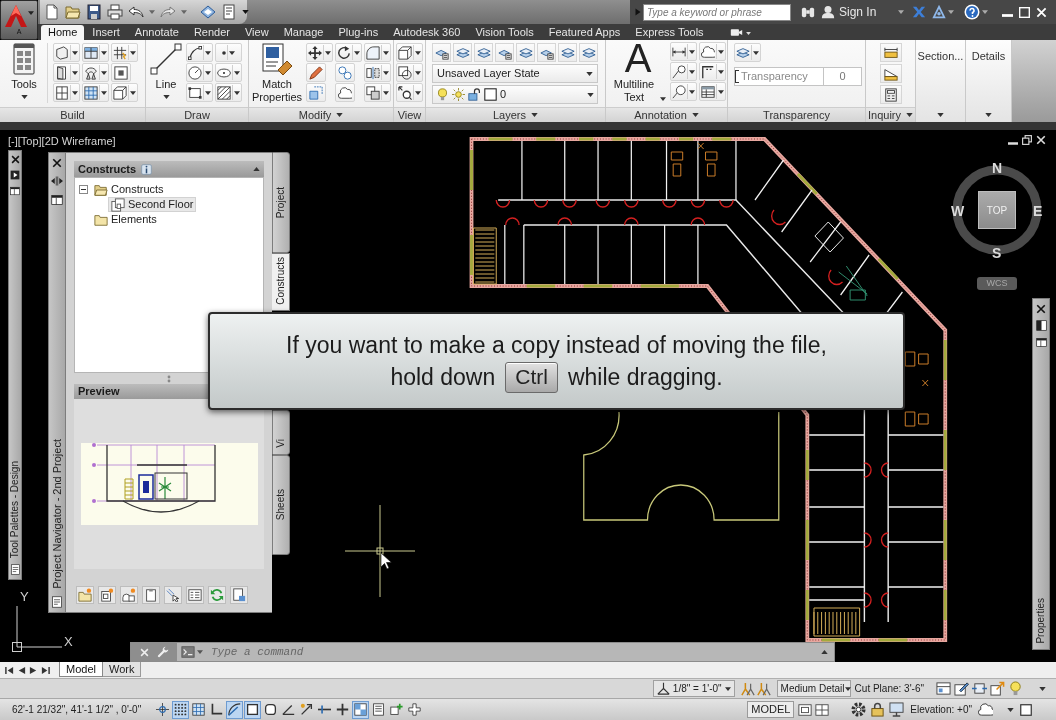  I want to click on ribbon-tab: Express Tools, so click(669, 32).